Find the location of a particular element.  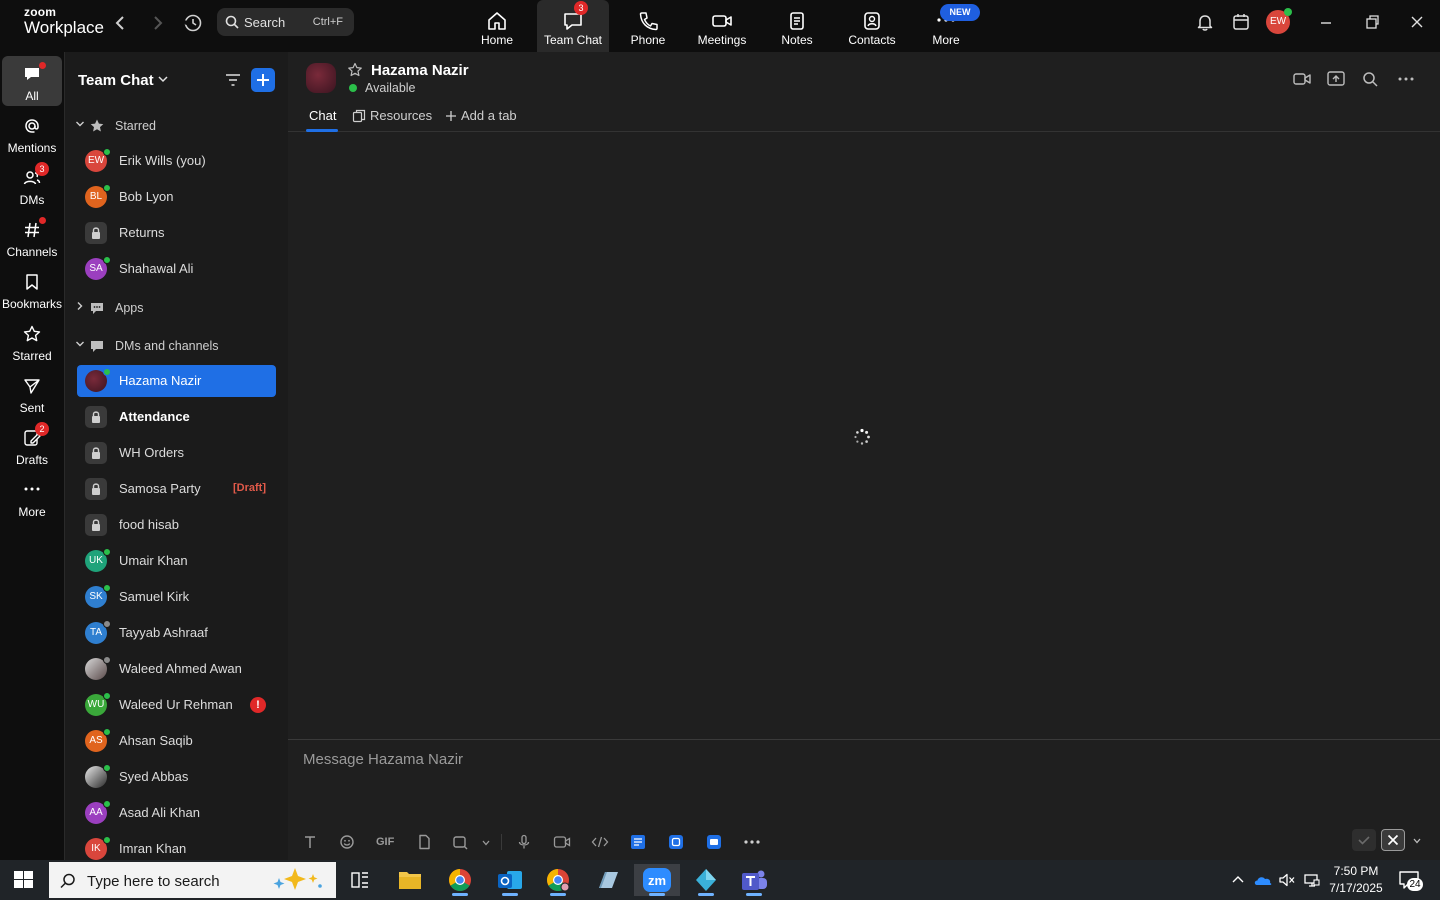

tab-phone: Phone is located at coordinates (648, 26).